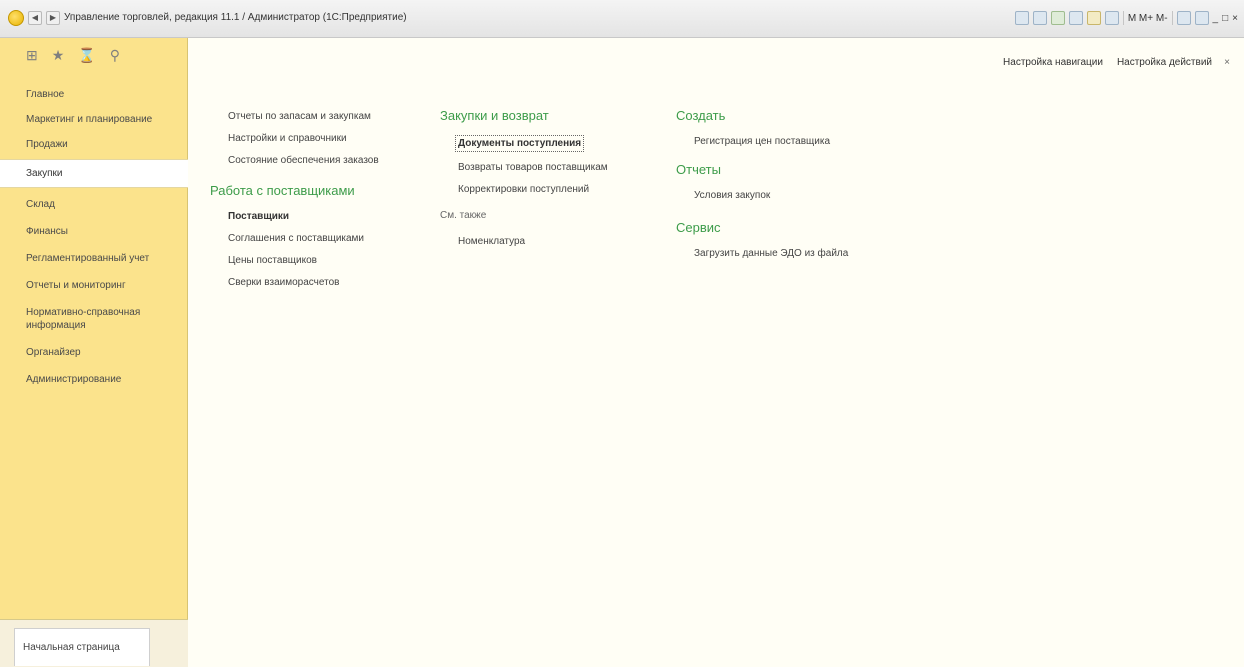 The height and width of the screenshot is (667, 1244). I want to click on see-also-links: Номенклатура, so click(524, 241).